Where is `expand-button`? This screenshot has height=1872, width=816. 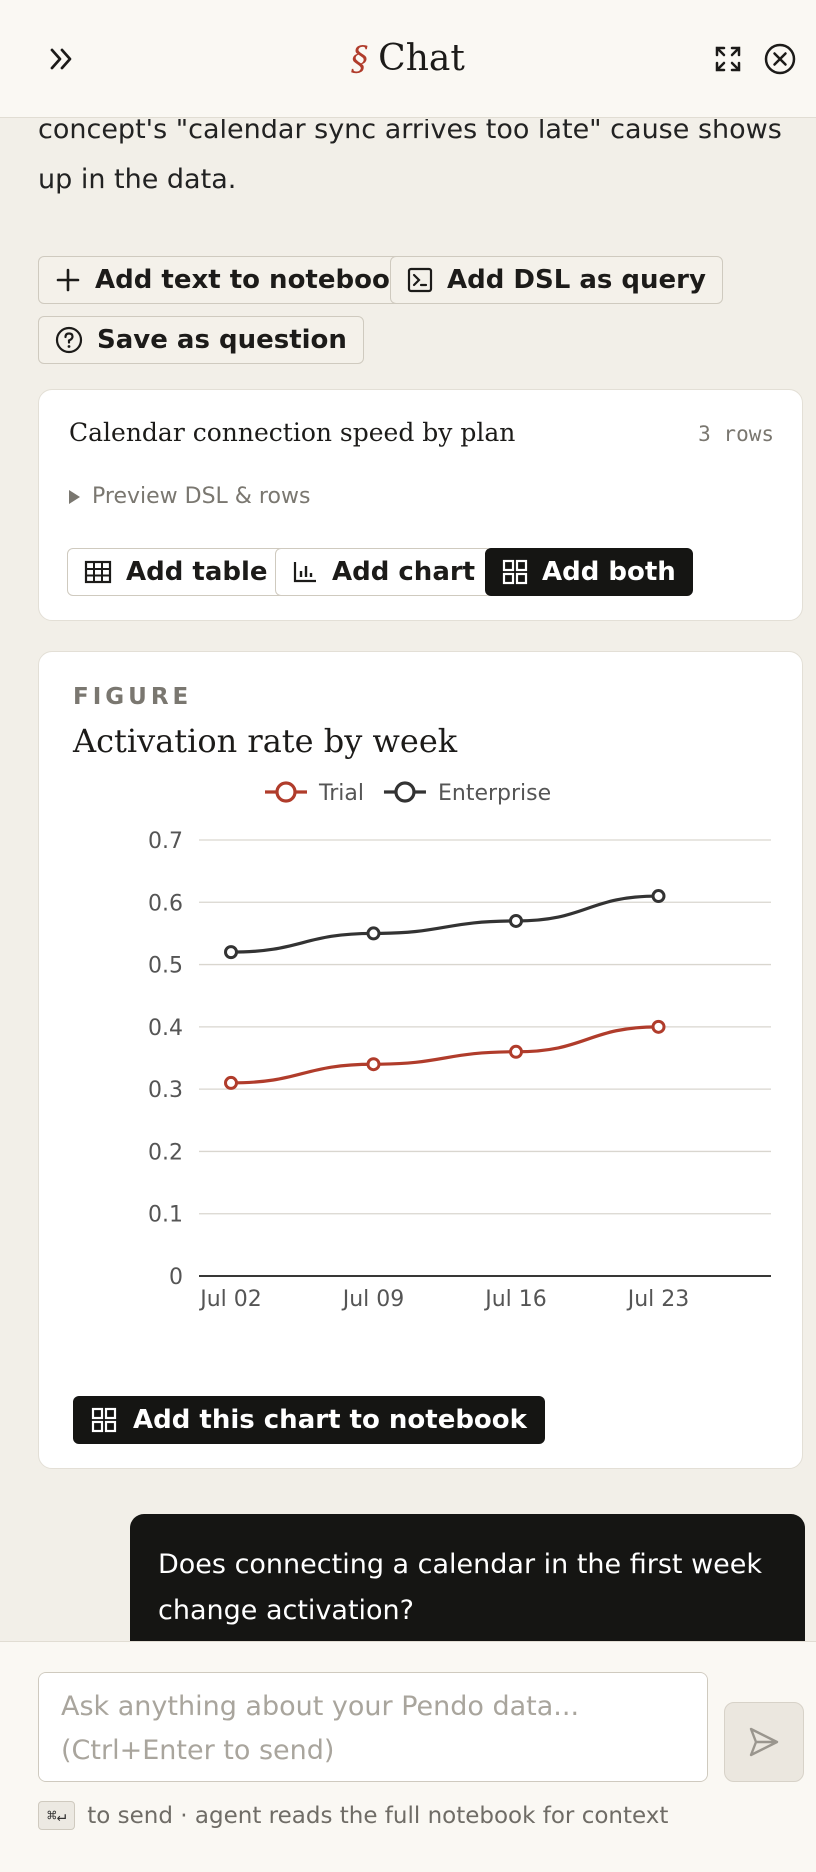
expand-button is located at coordinates (728, 59).